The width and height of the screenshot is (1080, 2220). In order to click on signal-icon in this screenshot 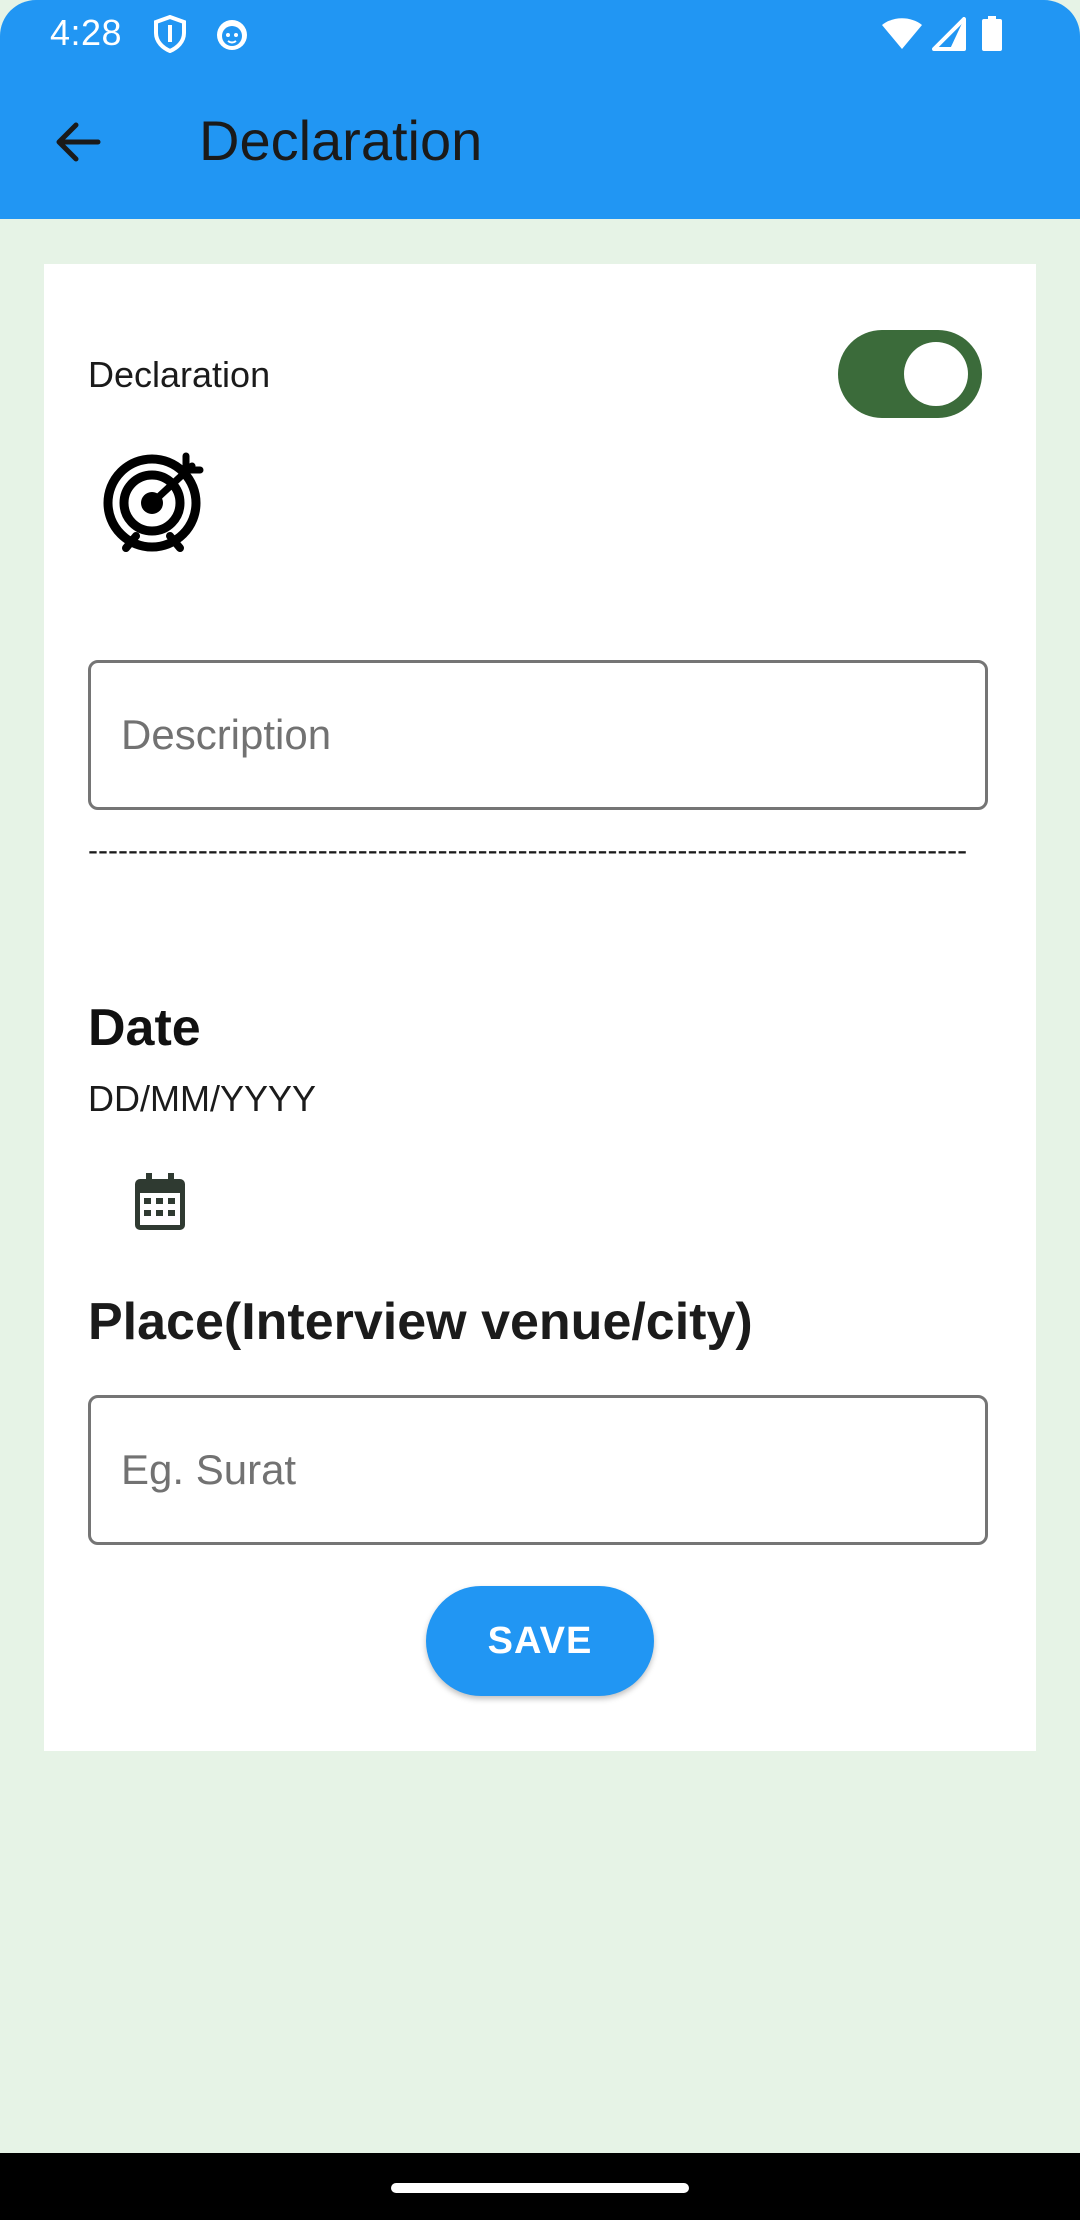, I will do `click(948, 34)`.